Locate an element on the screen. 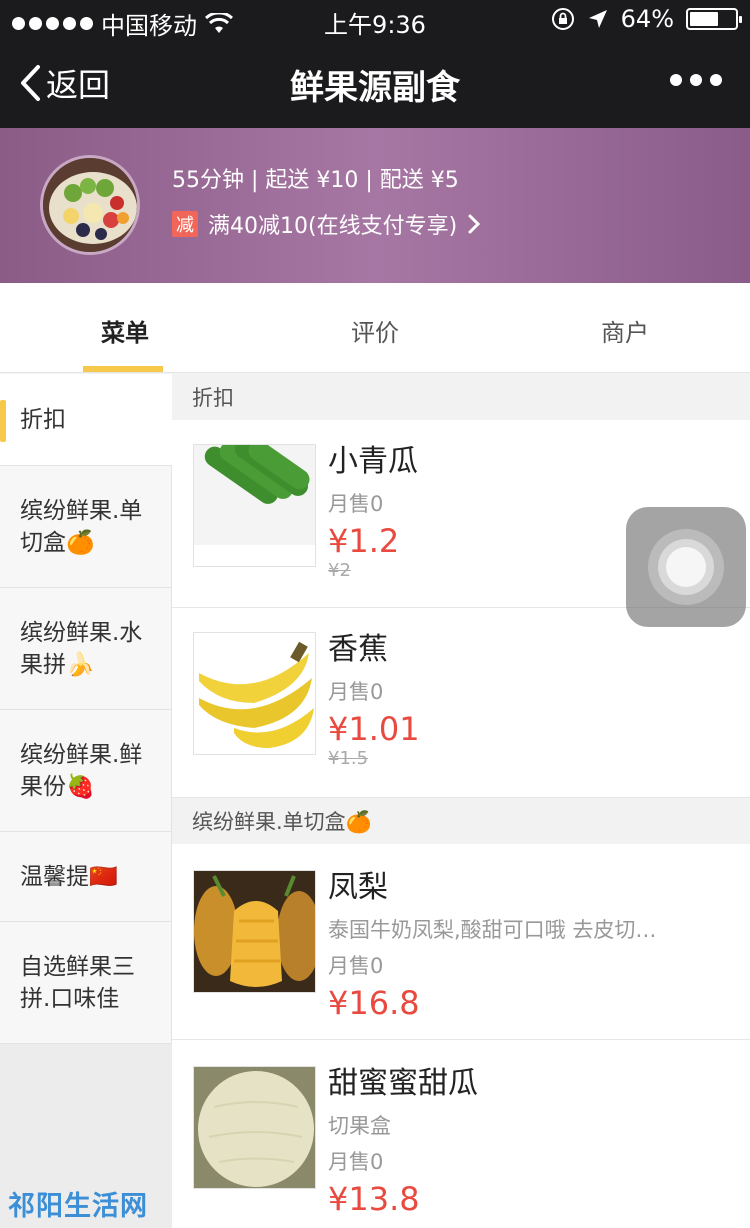 This screenshot has width=750, height=1228. section-title: 折扣 is located at coordinates (461, 397).